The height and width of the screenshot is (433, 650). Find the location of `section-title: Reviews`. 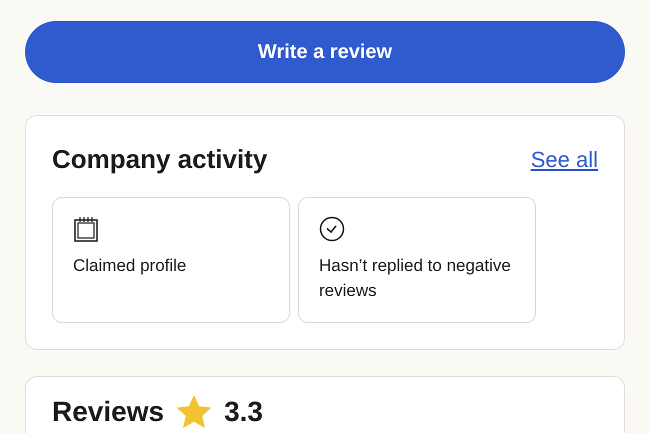

section-title: Reviews is located at coordinates (108, 412).